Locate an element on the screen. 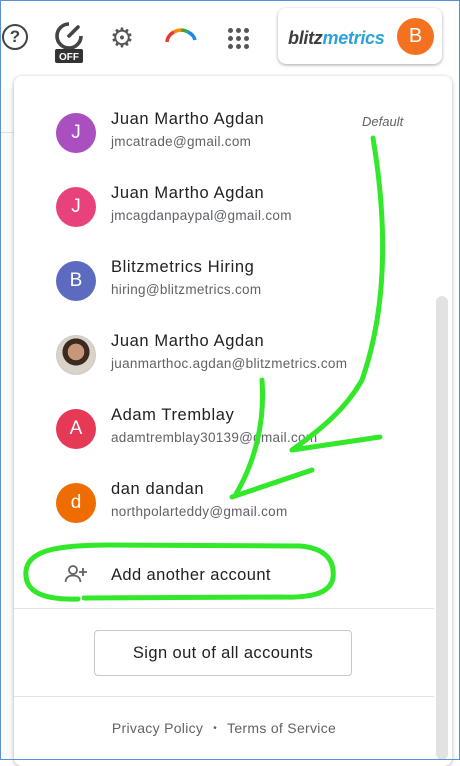 This screenshot has width=460, height=766. background-divider is located at coordinates (7, 132).